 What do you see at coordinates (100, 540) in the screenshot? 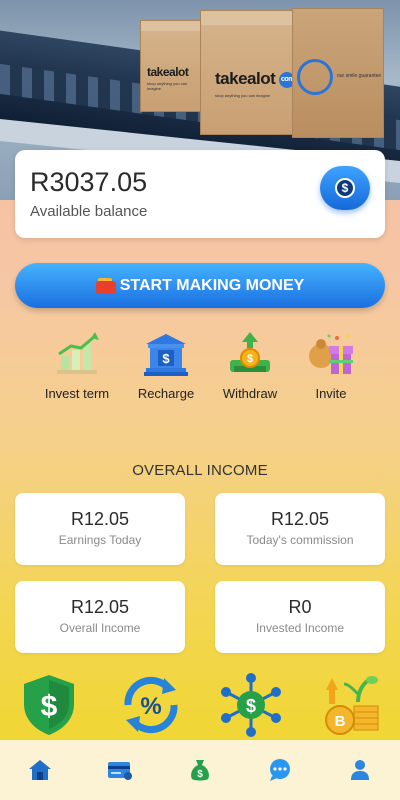
I see `stat-label: Earnings Today` at bounding box center [100, 540].